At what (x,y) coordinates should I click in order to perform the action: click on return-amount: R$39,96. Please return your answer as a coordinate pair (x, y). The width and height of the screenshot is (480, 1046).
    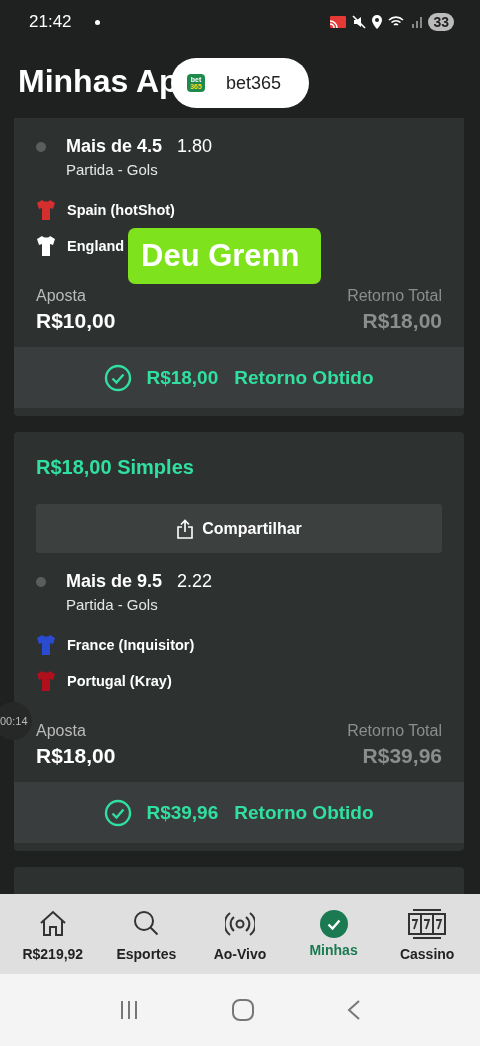
    Looking at the image, I should click on (402, 756).